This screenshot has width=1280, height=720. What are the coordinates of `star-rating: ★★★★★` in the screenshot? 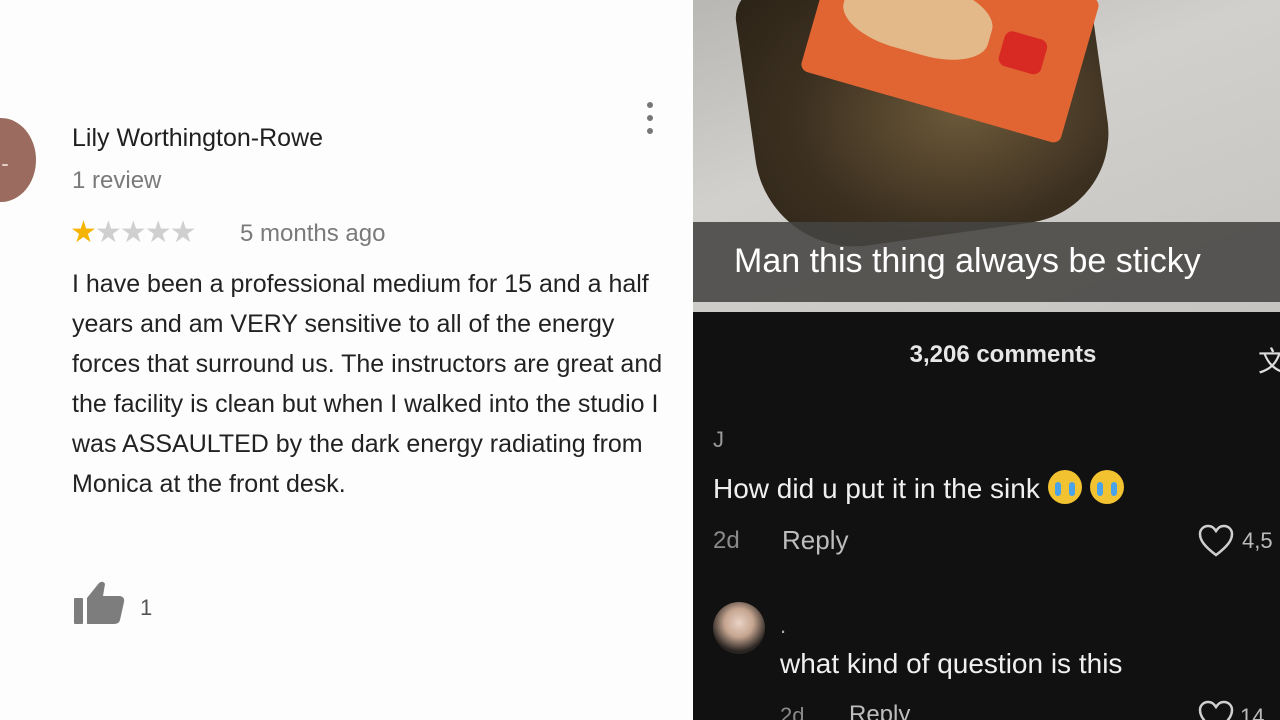 It's located at (133, 233).